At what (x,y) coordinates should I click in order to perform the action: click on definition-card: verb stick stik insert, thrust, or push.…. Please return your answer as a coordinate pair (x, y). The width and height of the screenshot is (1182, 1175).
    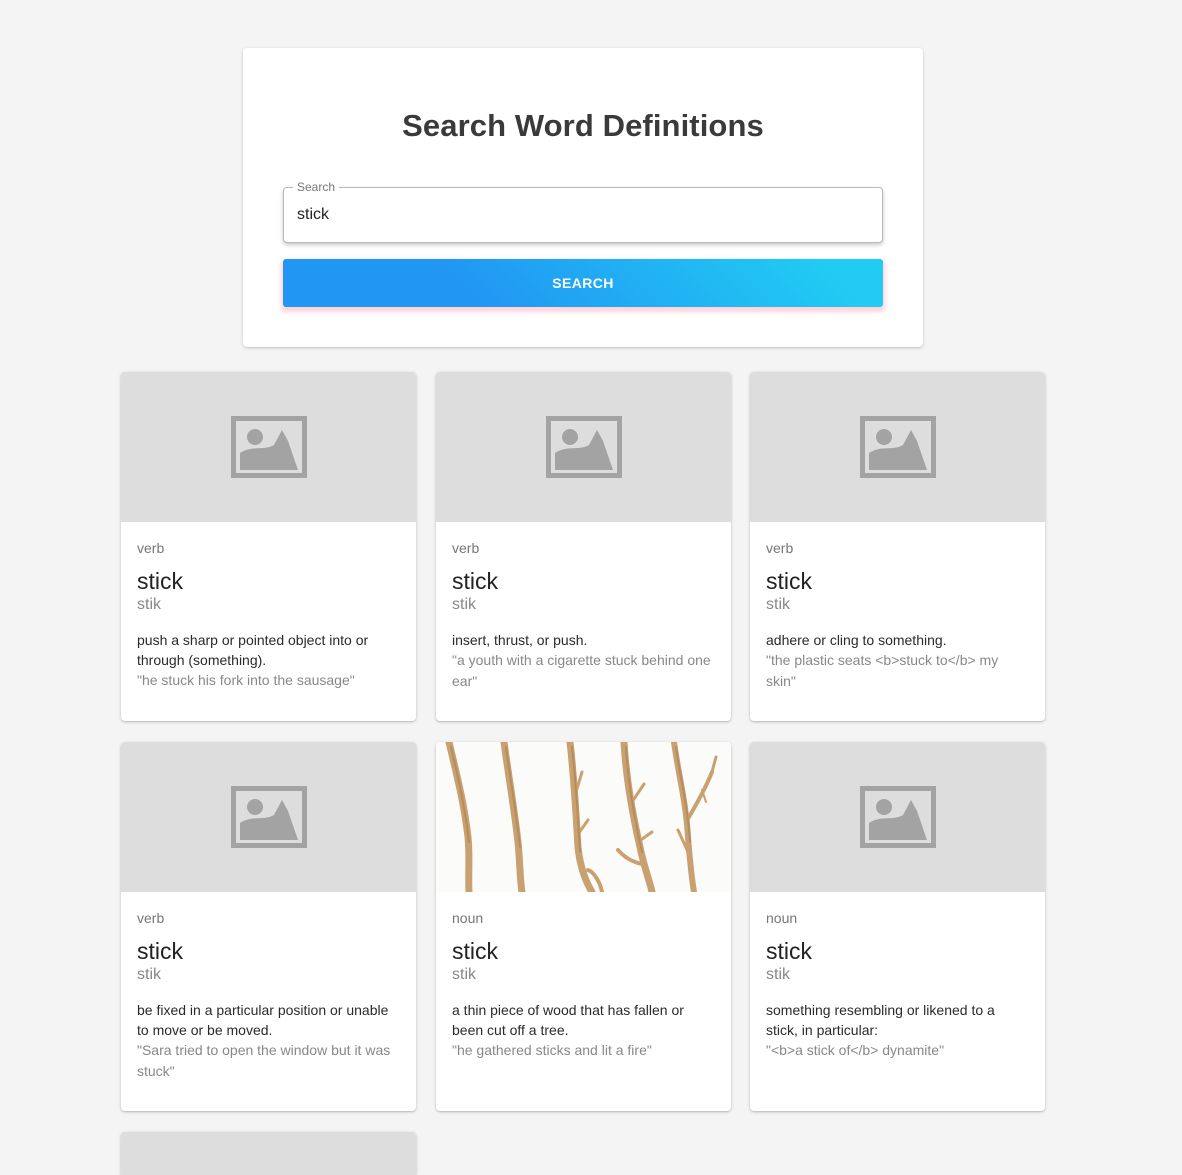
    Looking at the image, I should click on (583, 546).